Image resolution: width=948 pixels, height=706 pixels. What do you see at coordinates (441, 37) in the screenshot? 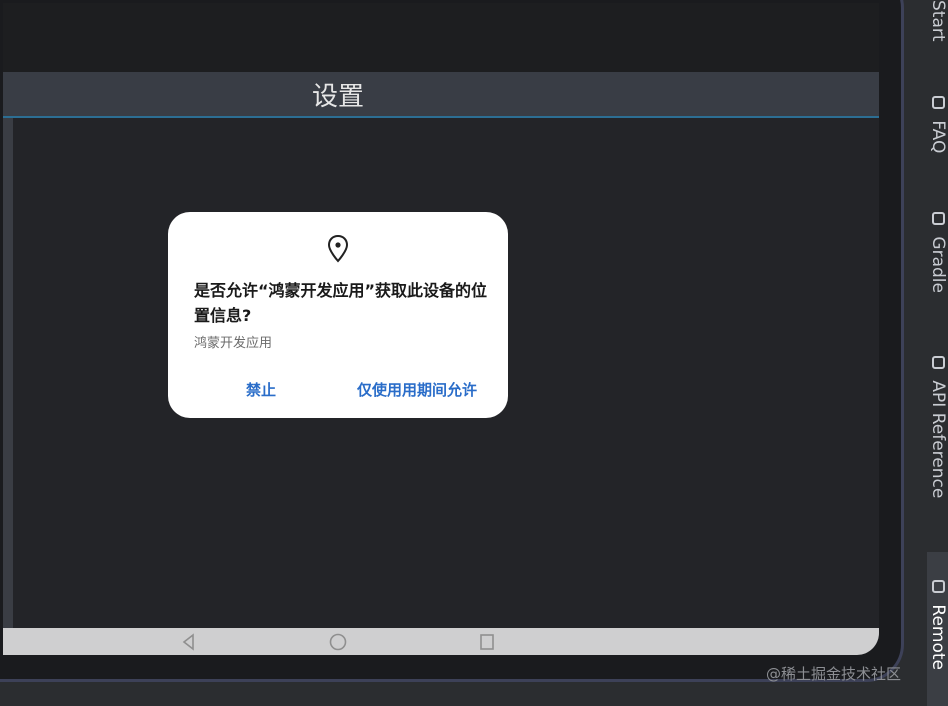
I see `status-bar-area` at bounding box center [441, 37].